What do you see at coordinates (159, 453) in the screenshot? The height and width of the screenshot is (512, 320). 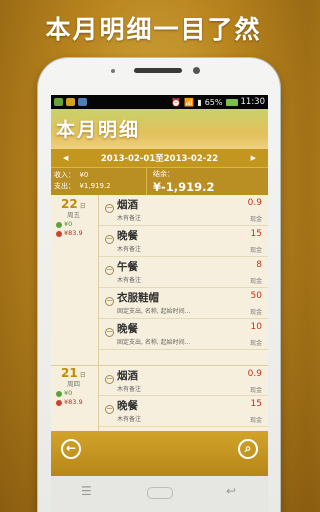 I see `bottom-toolbar: ← ⌕` at bounding box center [159, 453].